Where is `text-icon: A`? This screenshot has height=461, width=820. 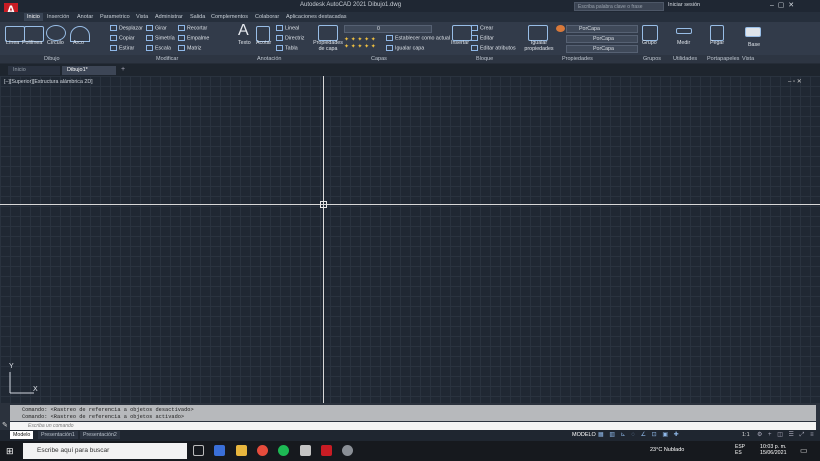
text-icon: A is located at coordinates (243, 30).